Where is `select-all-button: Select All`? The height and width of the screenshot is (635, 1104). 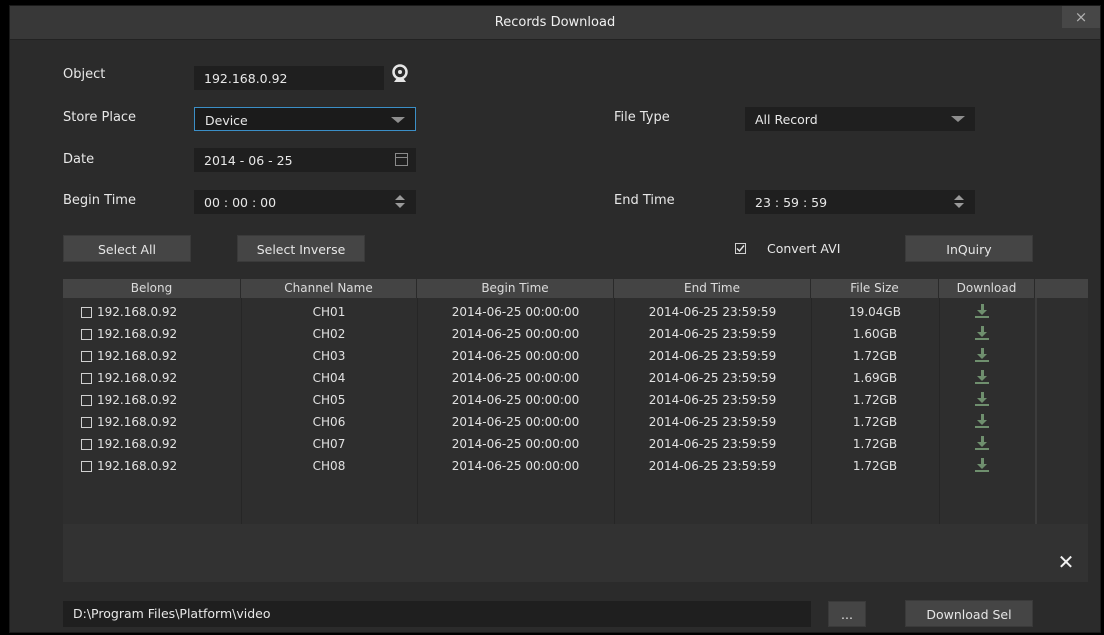
select-all-button: Select All is located at coordinates (127, 248).